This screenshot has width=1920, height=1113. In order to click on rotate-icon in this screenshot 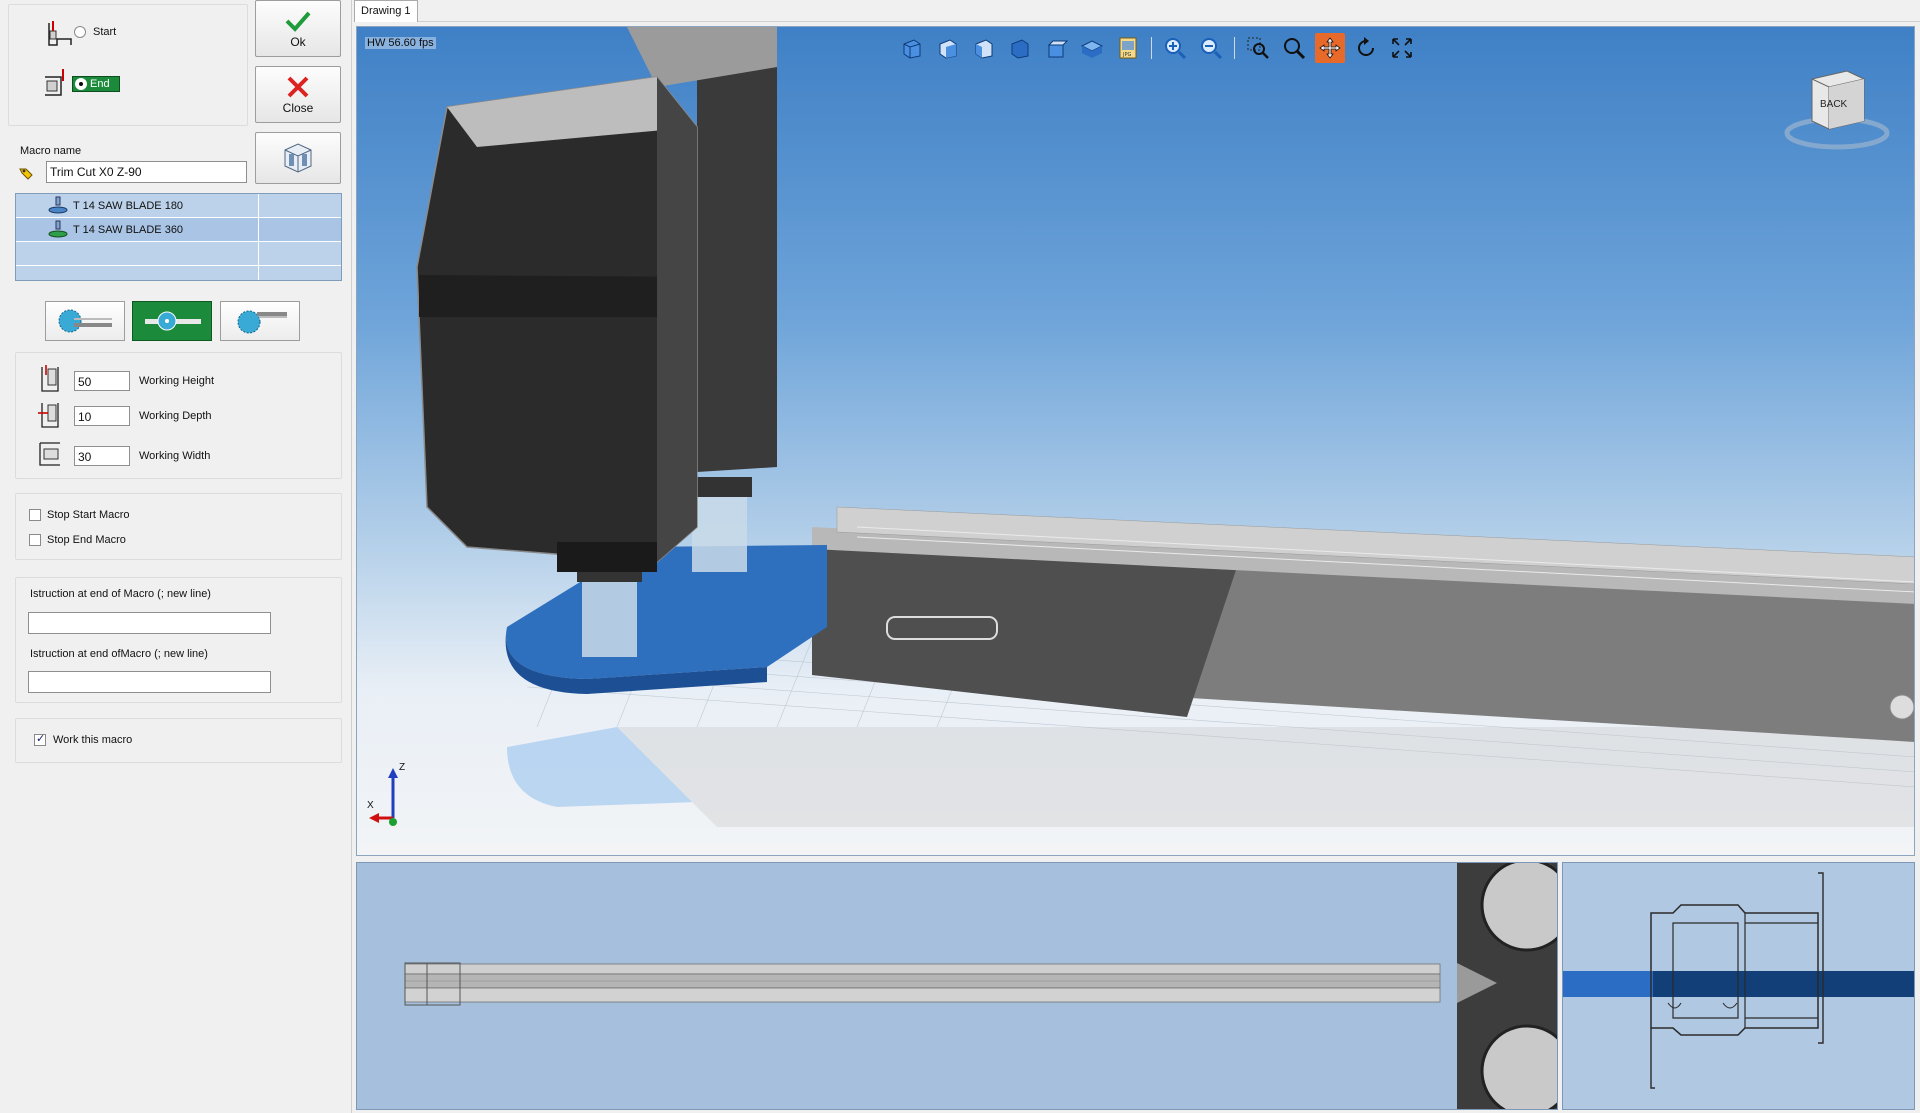, I will do `click(1366, 48)`.